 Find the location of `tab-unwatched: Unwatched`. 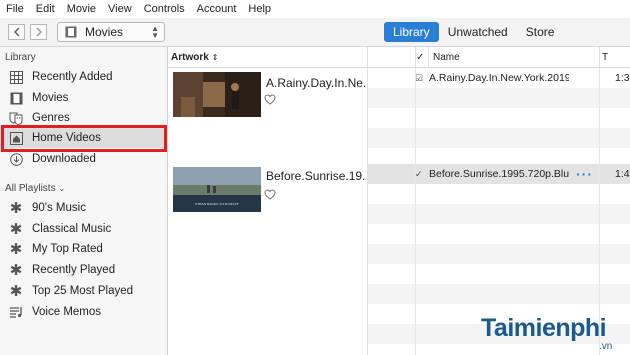

tab-unwatched: Unwatched is located at coordinates (478, 32).